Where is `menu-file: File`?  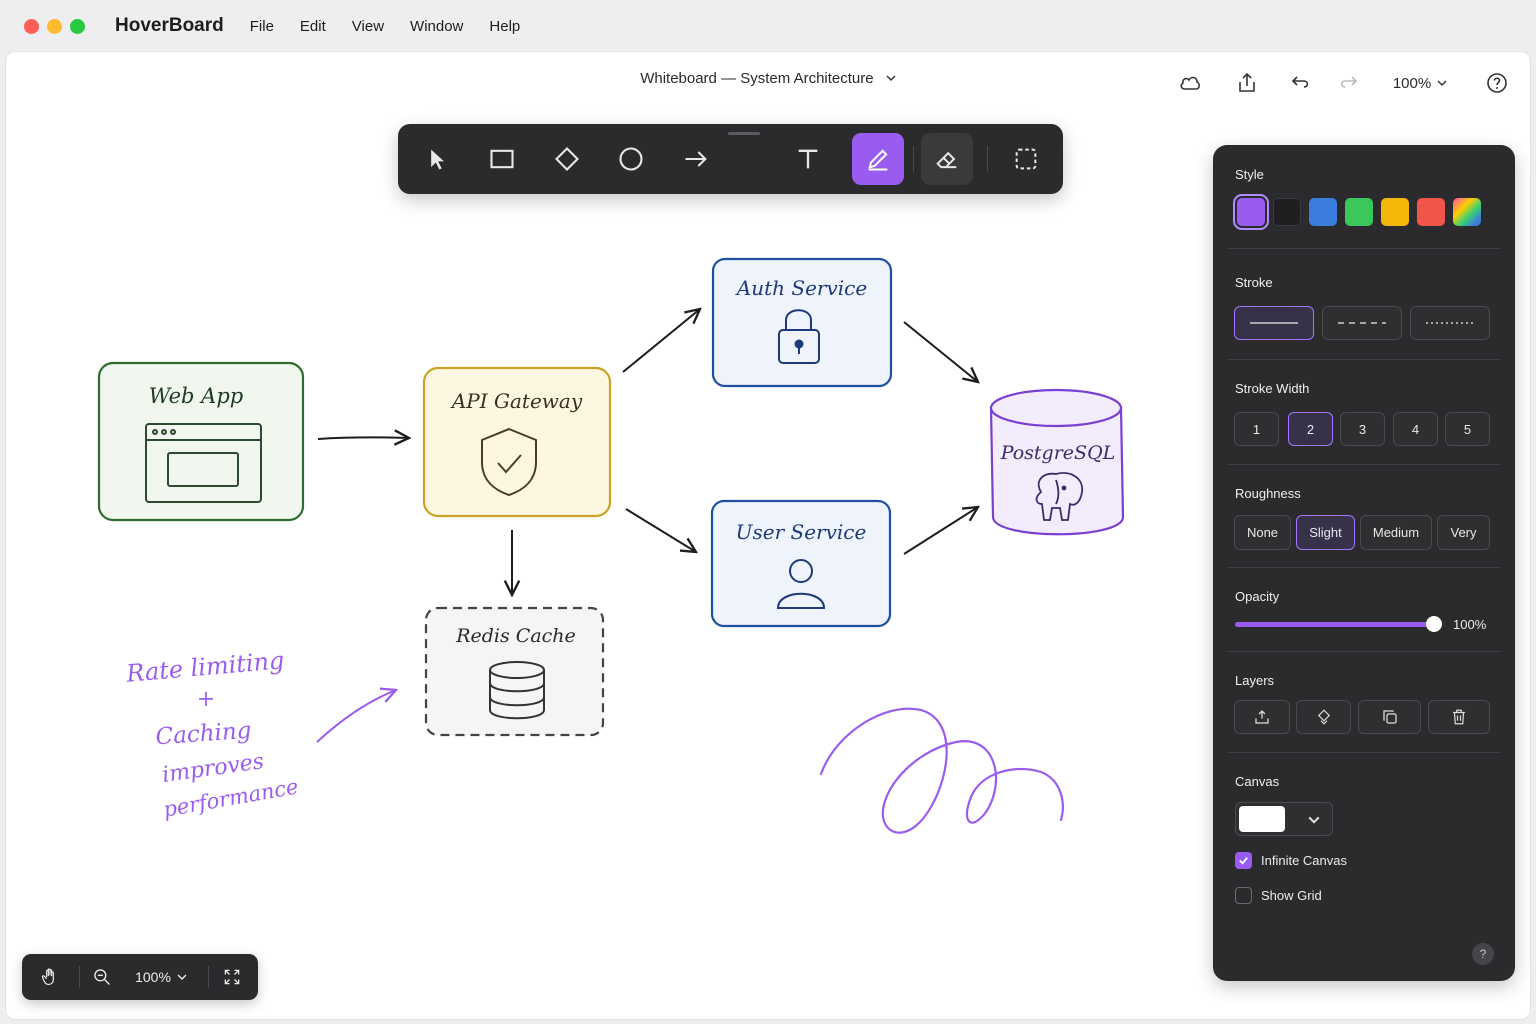
menu-file: File is located at coordinates (262, 26).